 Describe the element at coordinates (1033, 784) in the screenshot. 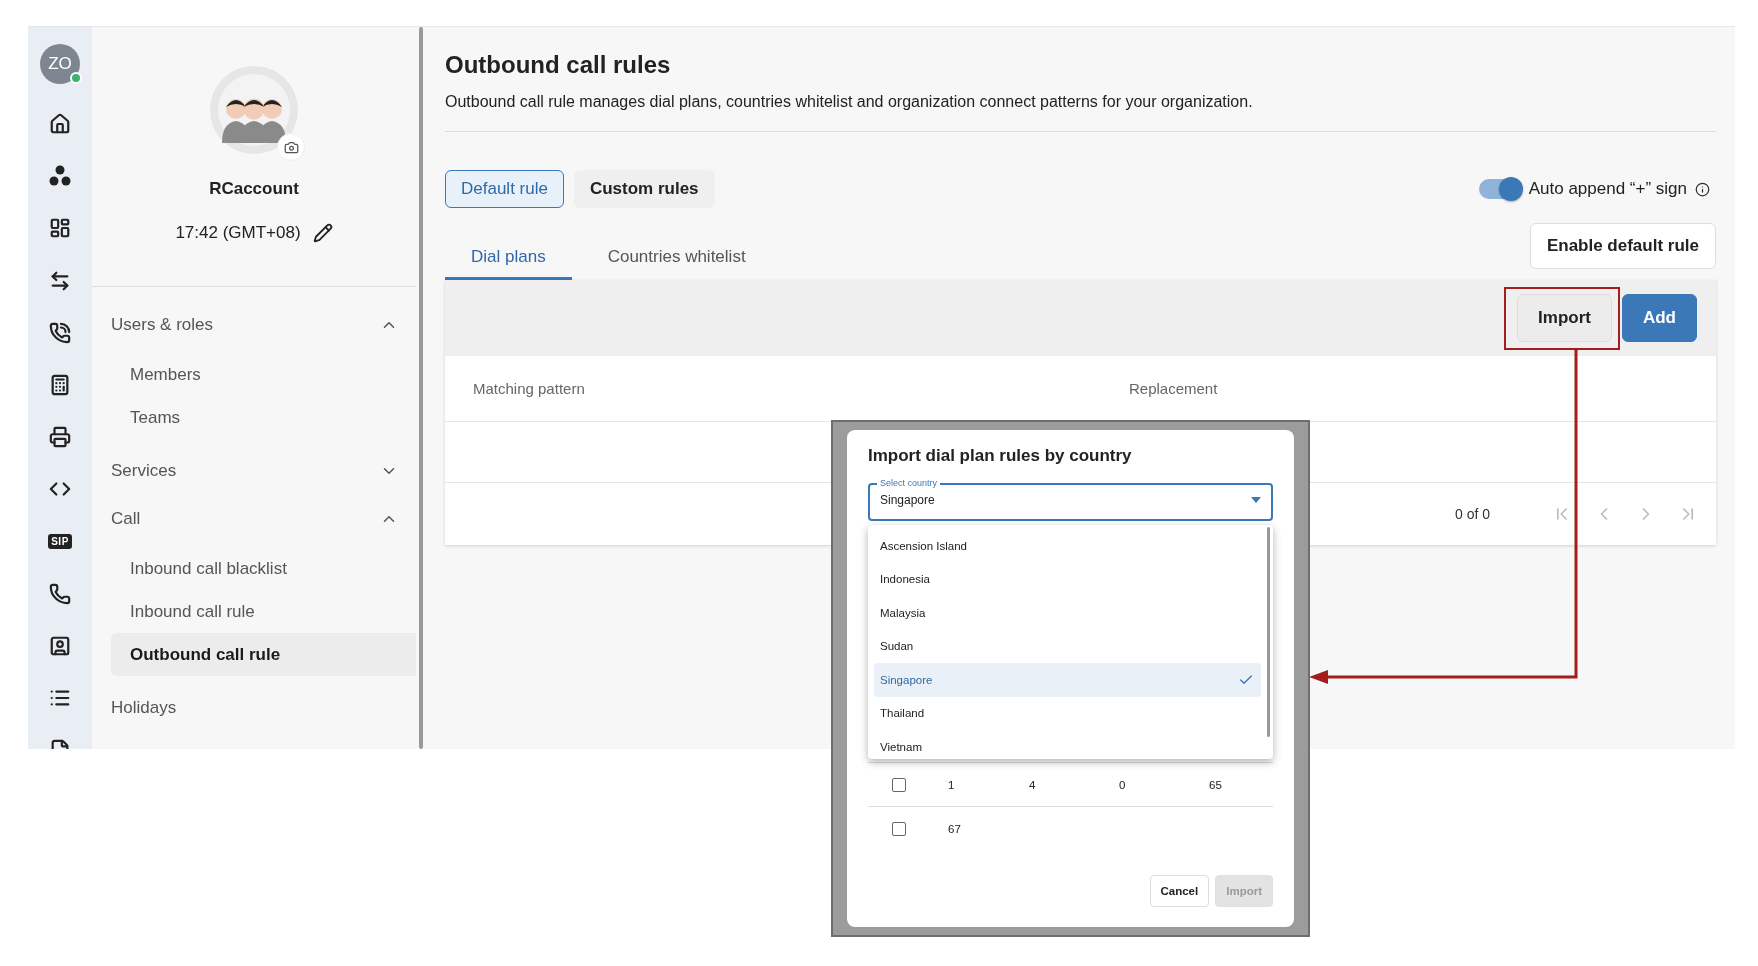

I see `table-cell-text: 4` at that location.